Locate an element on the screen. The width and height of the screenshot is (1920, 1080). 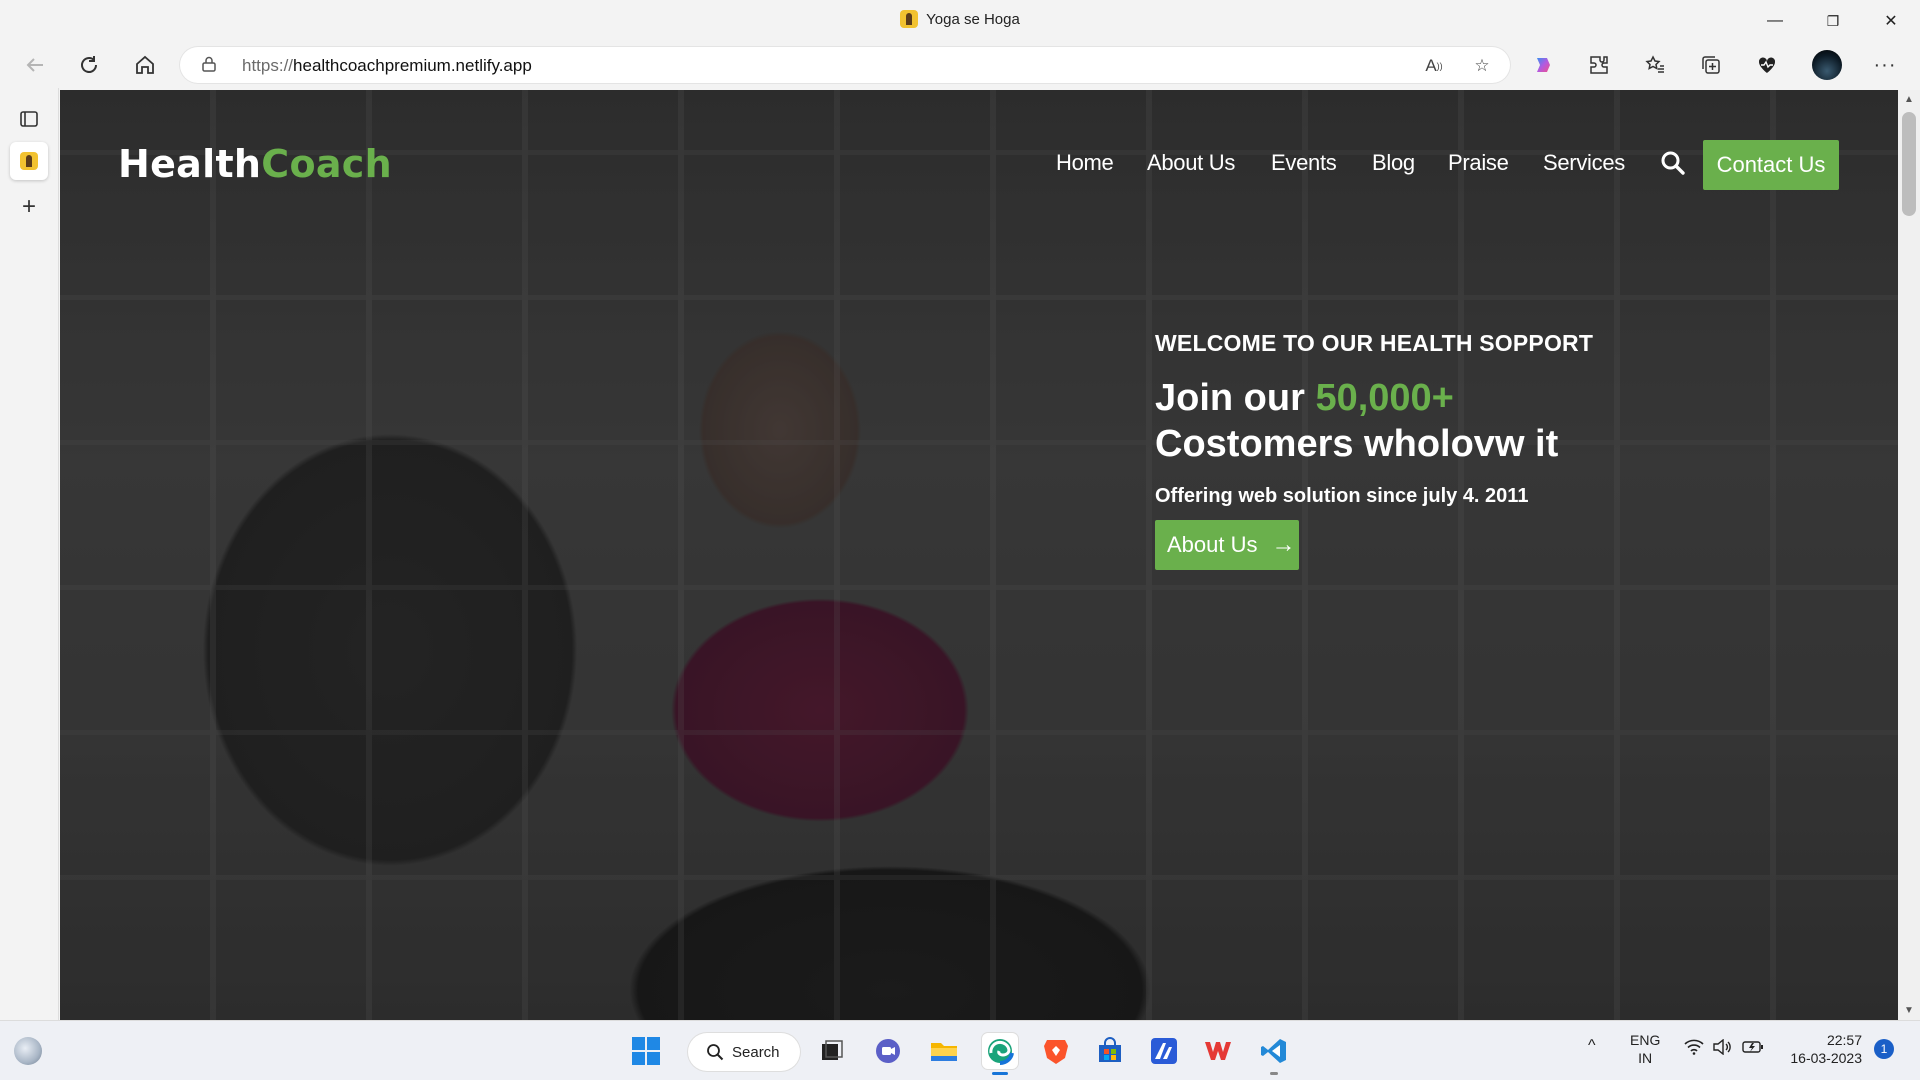
nav-about-us: About Us is located at coordinates (1191, 163).